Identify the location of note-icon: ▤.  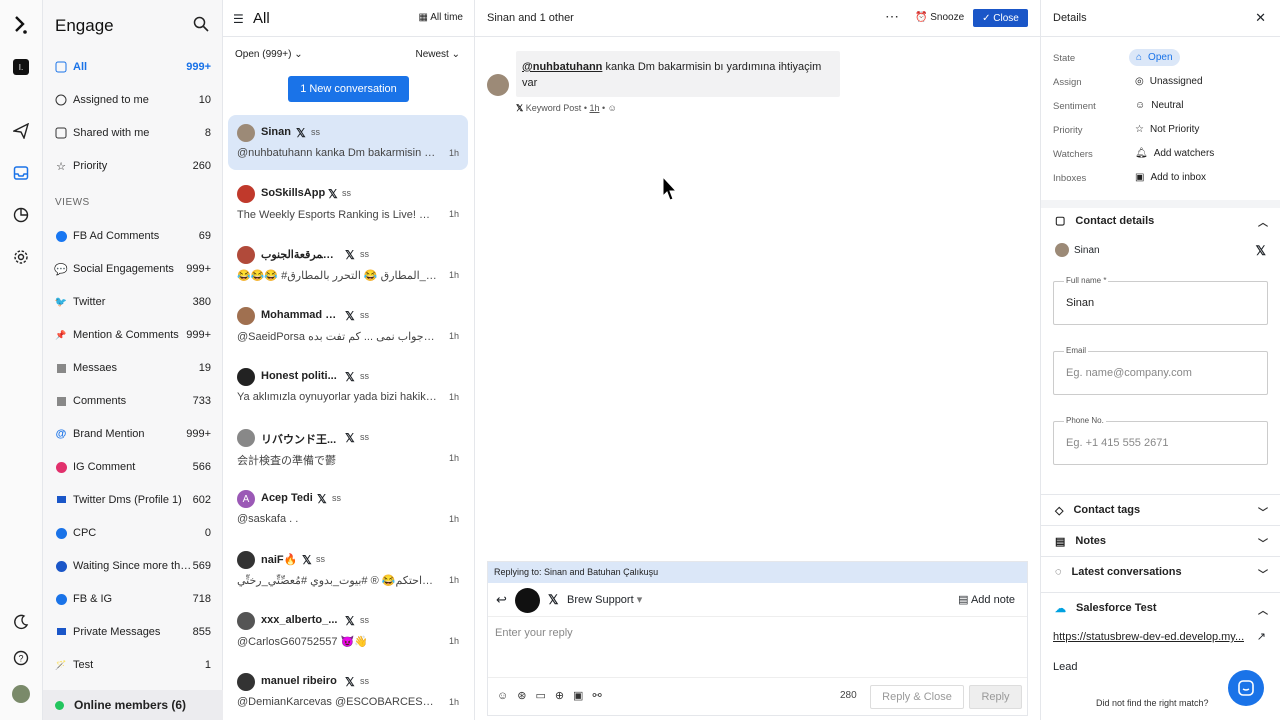
(1060, 541).